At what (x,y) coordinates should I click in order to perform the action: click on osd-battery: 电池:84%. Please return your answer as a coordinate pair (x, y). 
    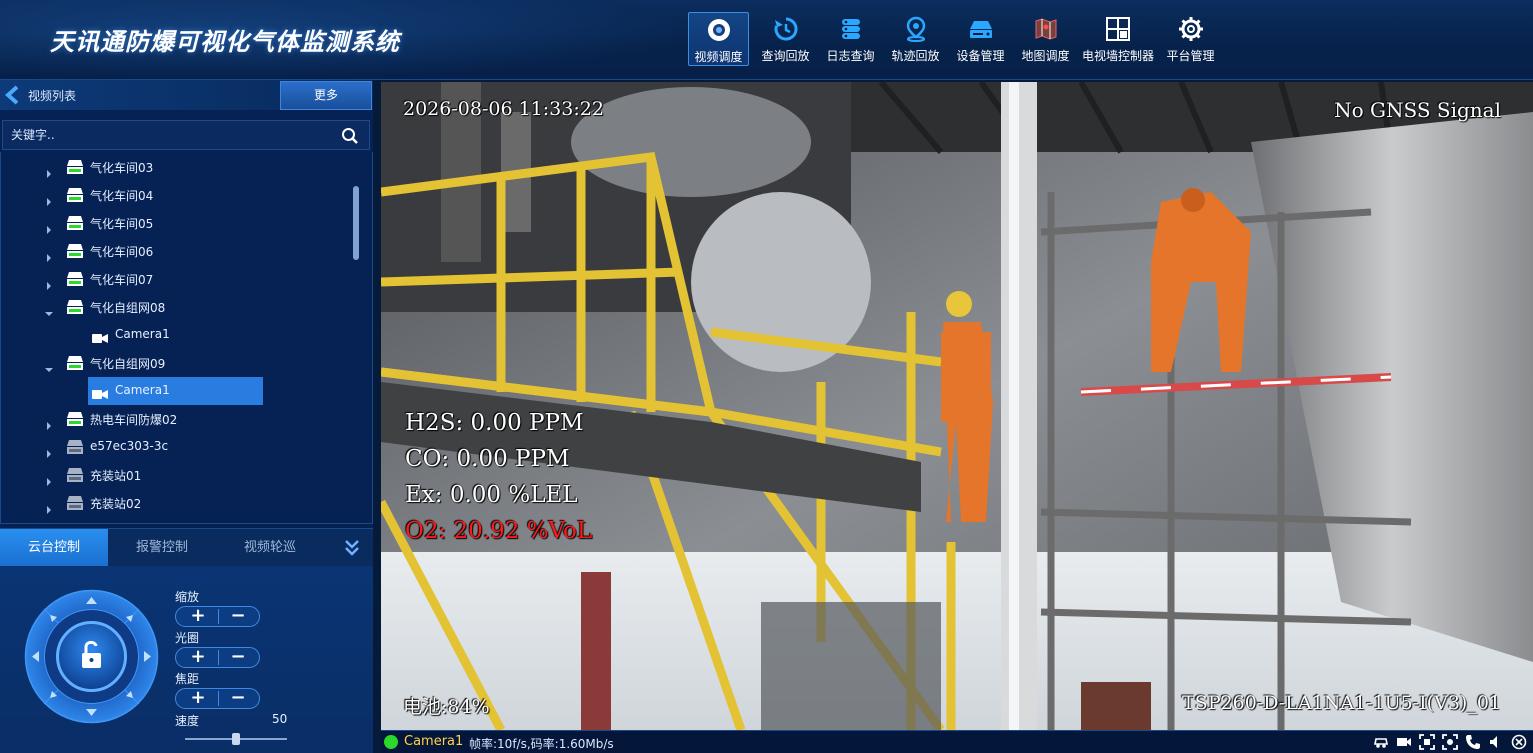
    Looking at the image, I should click on (446, 707).